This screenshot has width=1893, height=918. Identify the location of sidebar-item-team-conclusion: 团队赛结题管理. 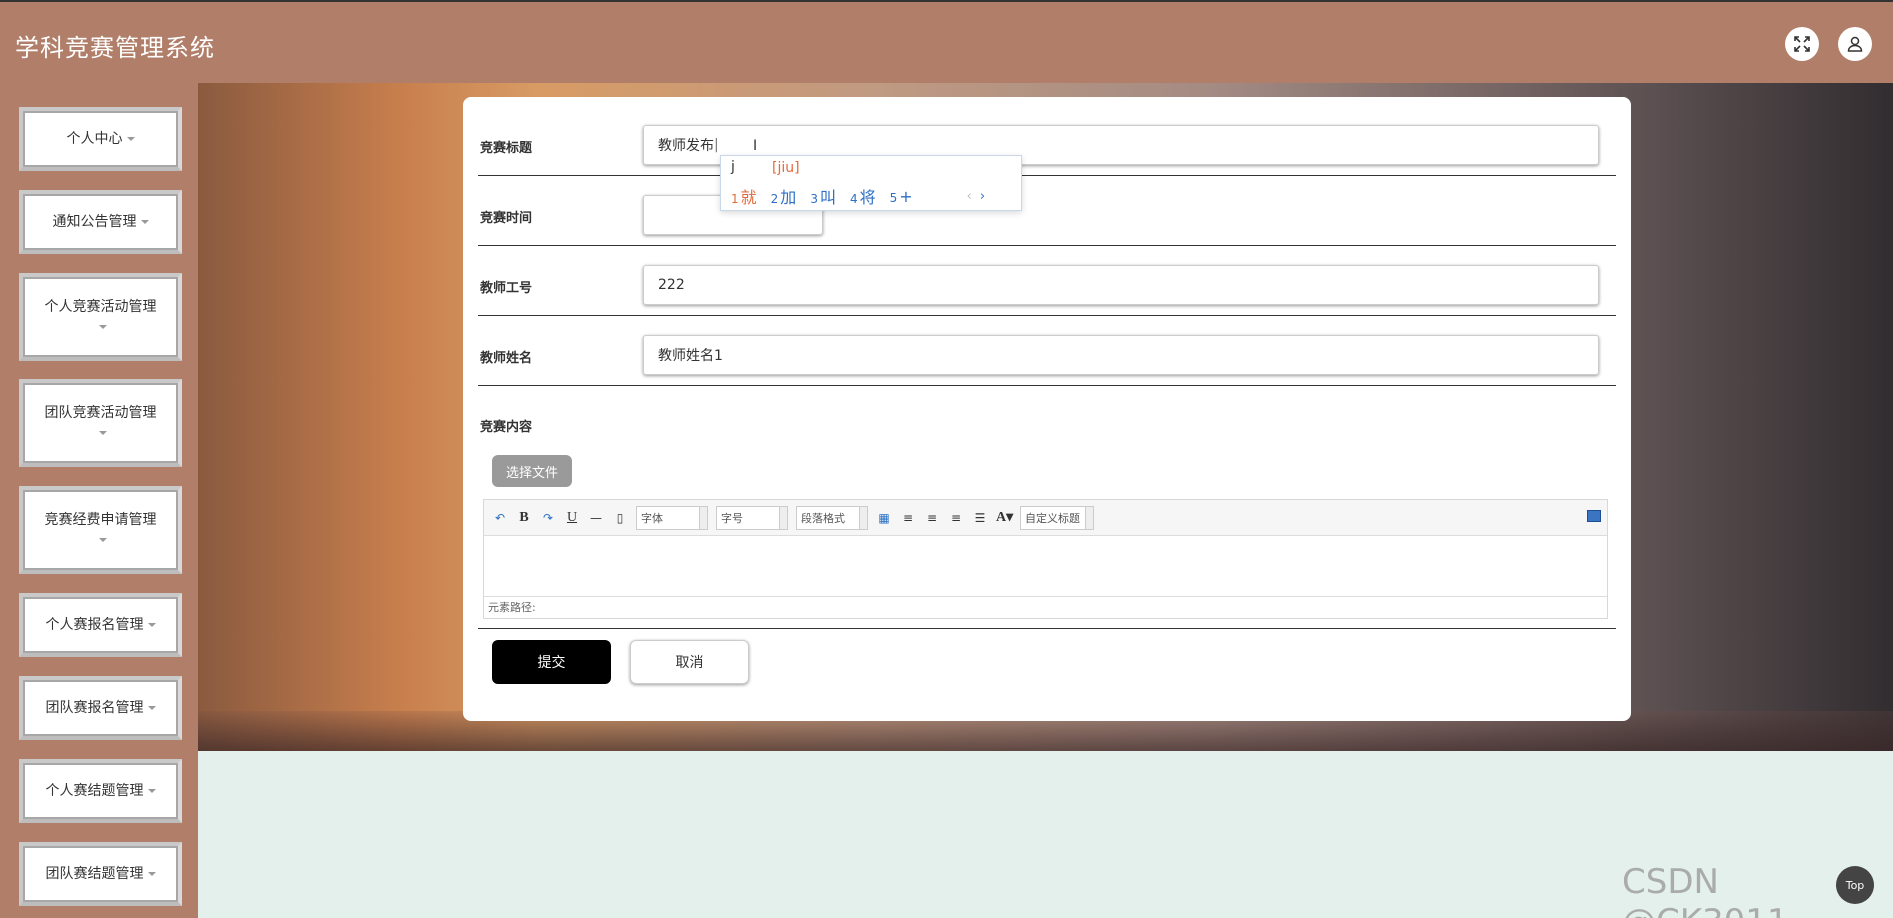
(100, 874).